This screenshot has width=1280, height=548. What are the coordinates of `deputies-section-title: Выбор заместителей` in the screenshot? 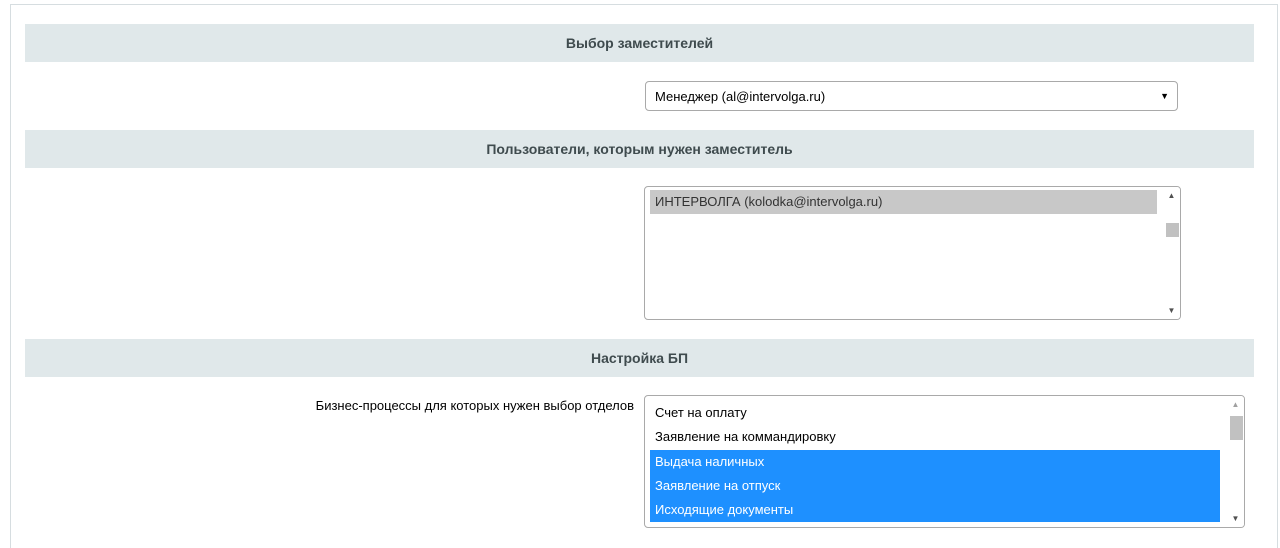 It's located at (639, 43).